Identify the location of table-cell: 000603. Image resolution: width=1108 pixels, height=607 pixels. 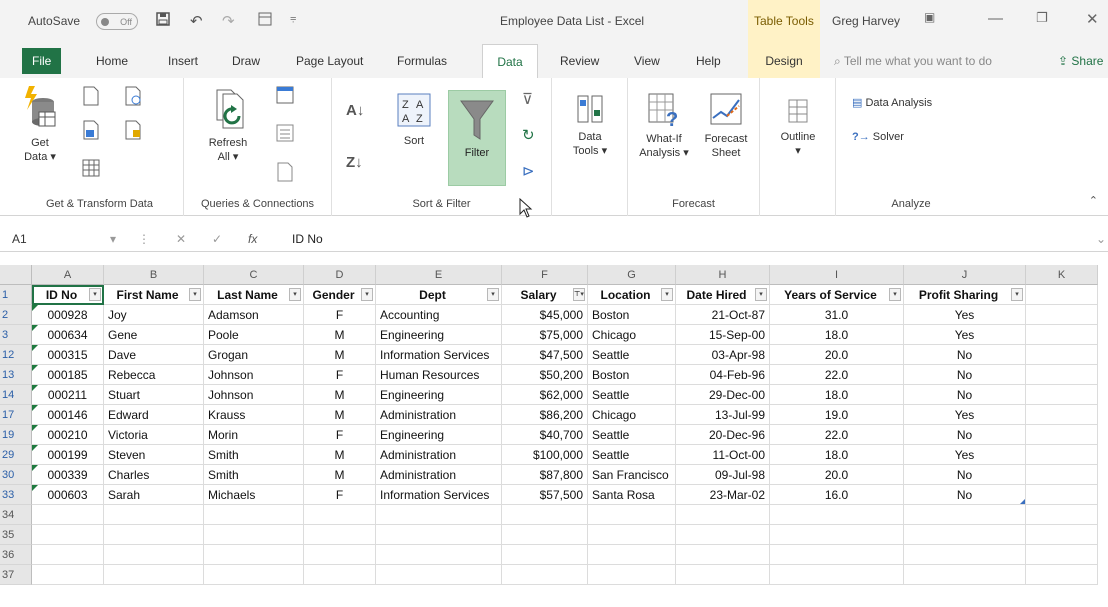
(68, 495).